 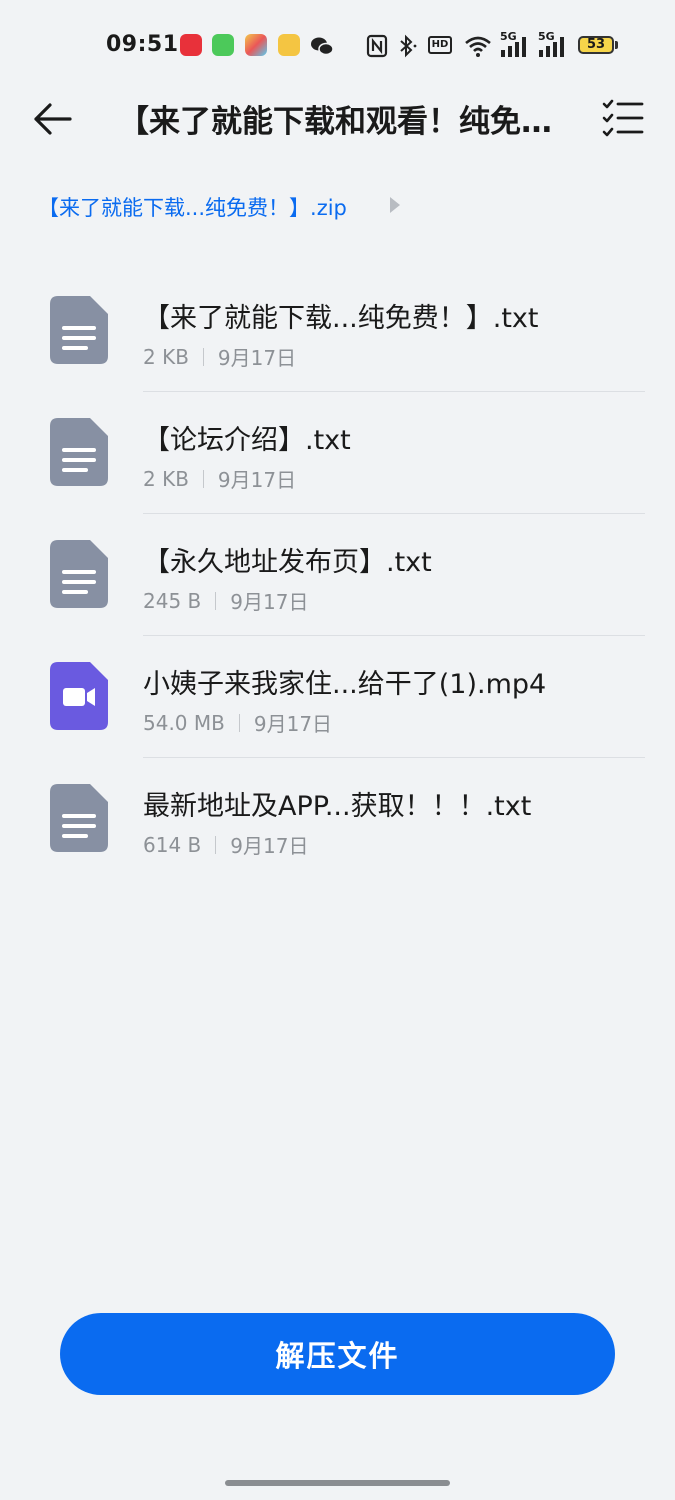 I want to click on back-arrow-icon, so click(x=53, y=119).